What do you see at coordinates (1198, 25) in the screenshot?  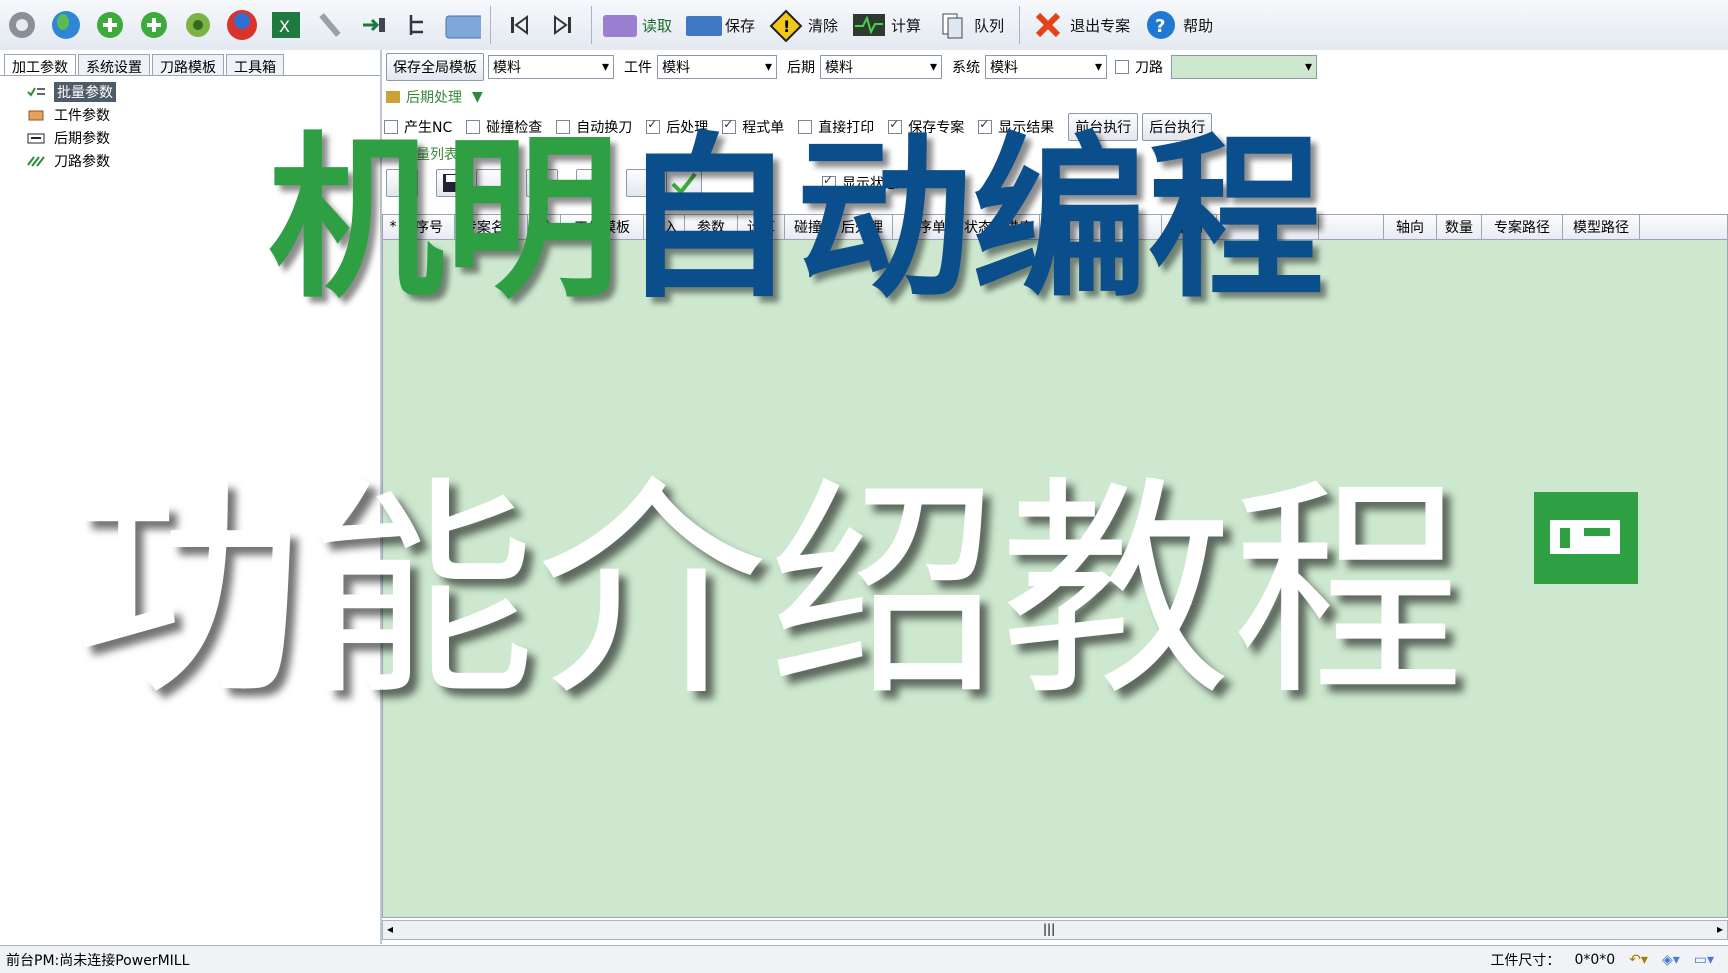 I see `help-label: 帮助` at bounding box center [1198, 25].